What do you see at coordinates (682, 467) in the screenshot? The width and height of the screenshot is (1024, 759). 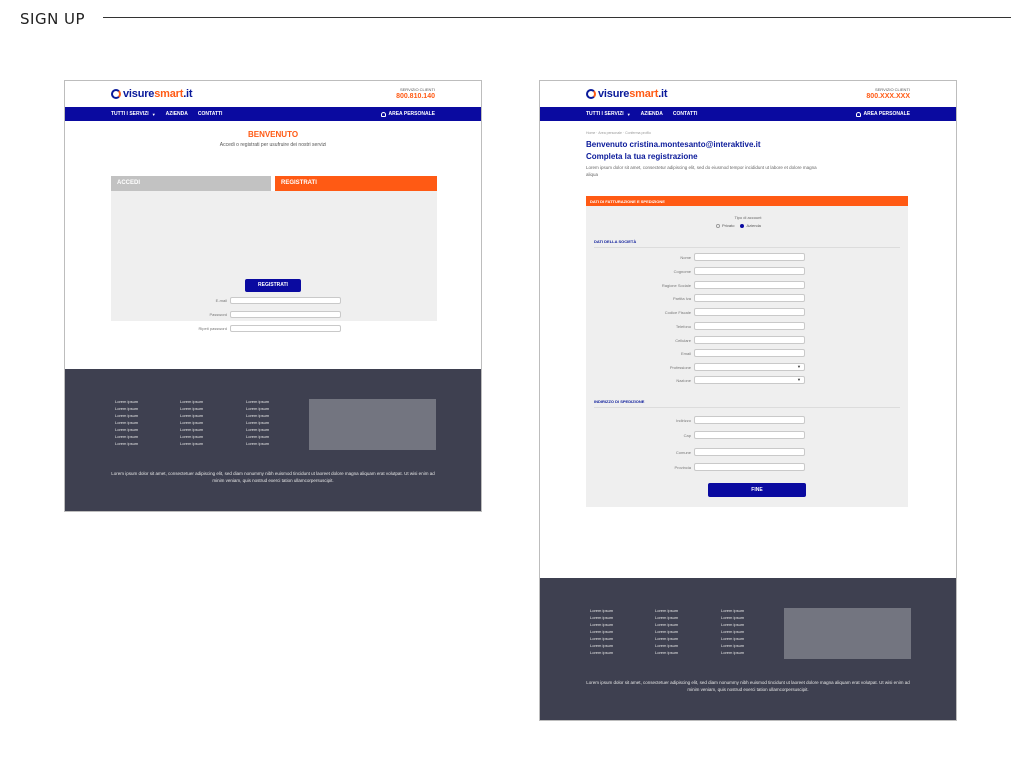 I see `provincia-label: Provincia` at bounding box center [682, 467].